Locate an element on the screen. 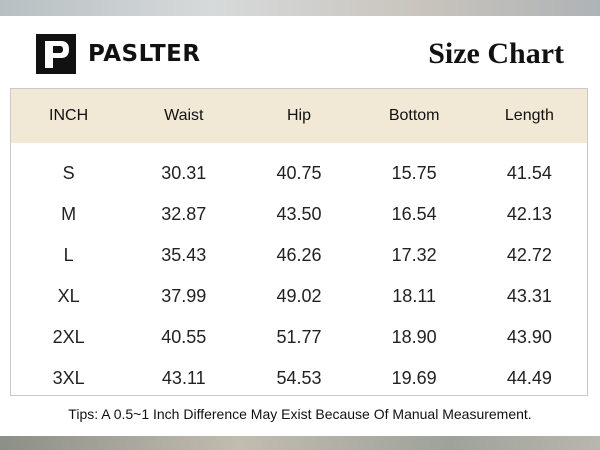  size-cell: M is located at coordinates (69, 214).